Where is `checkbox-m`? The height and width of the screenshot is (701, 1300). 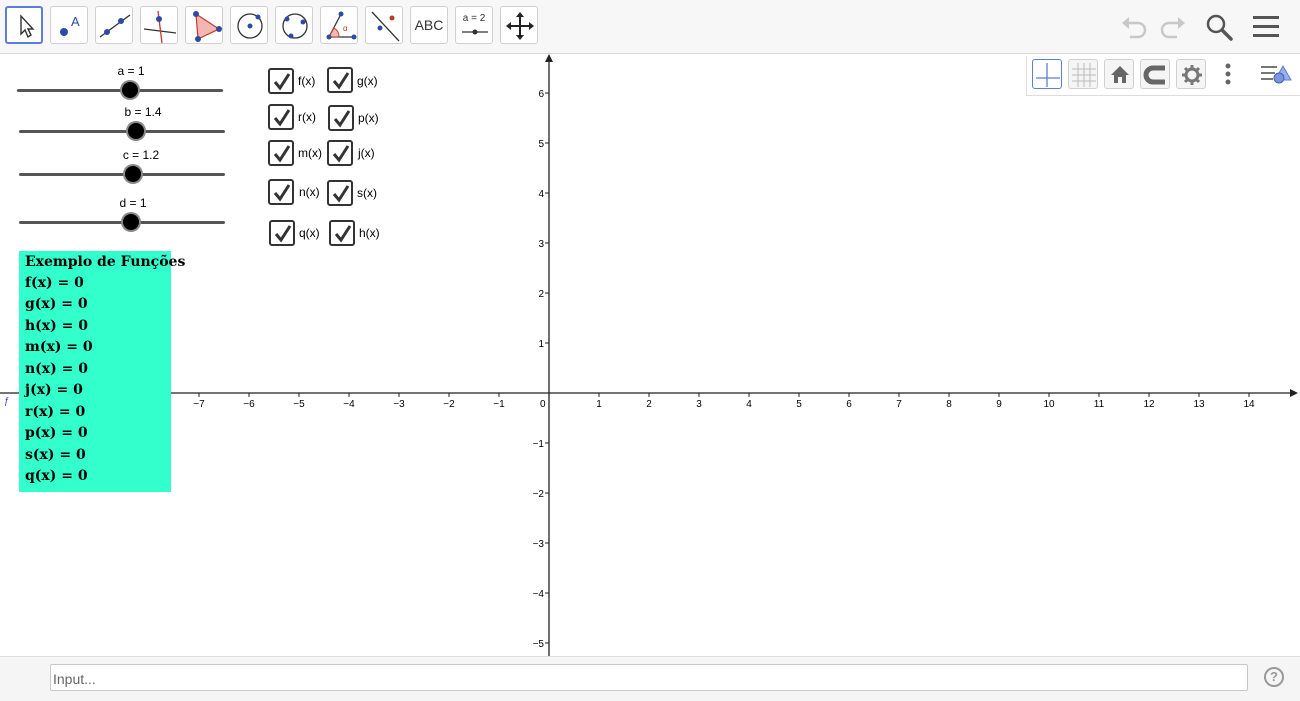
checkbox-m is located at coordinates (281, 153).